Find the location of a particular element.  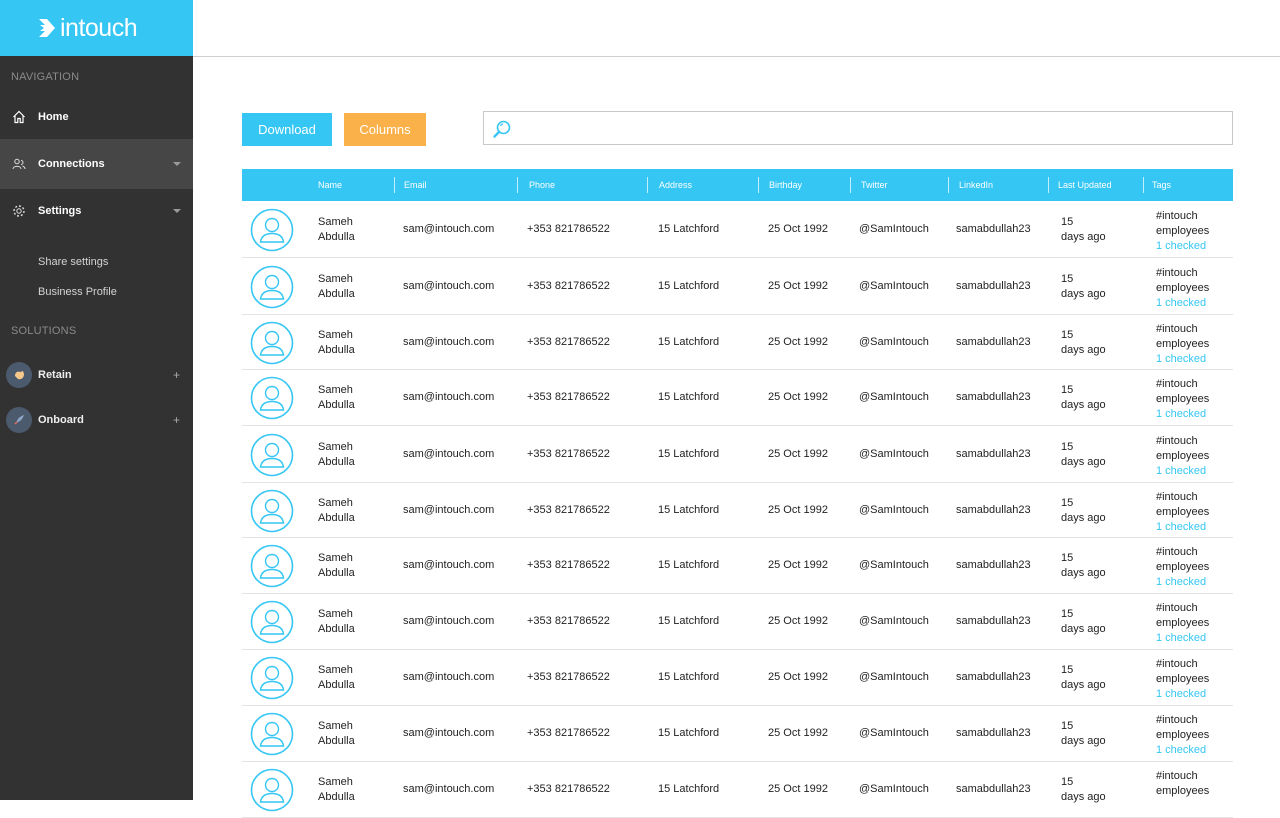

tag-secondary: employees is located at coordinates (1183, 735).